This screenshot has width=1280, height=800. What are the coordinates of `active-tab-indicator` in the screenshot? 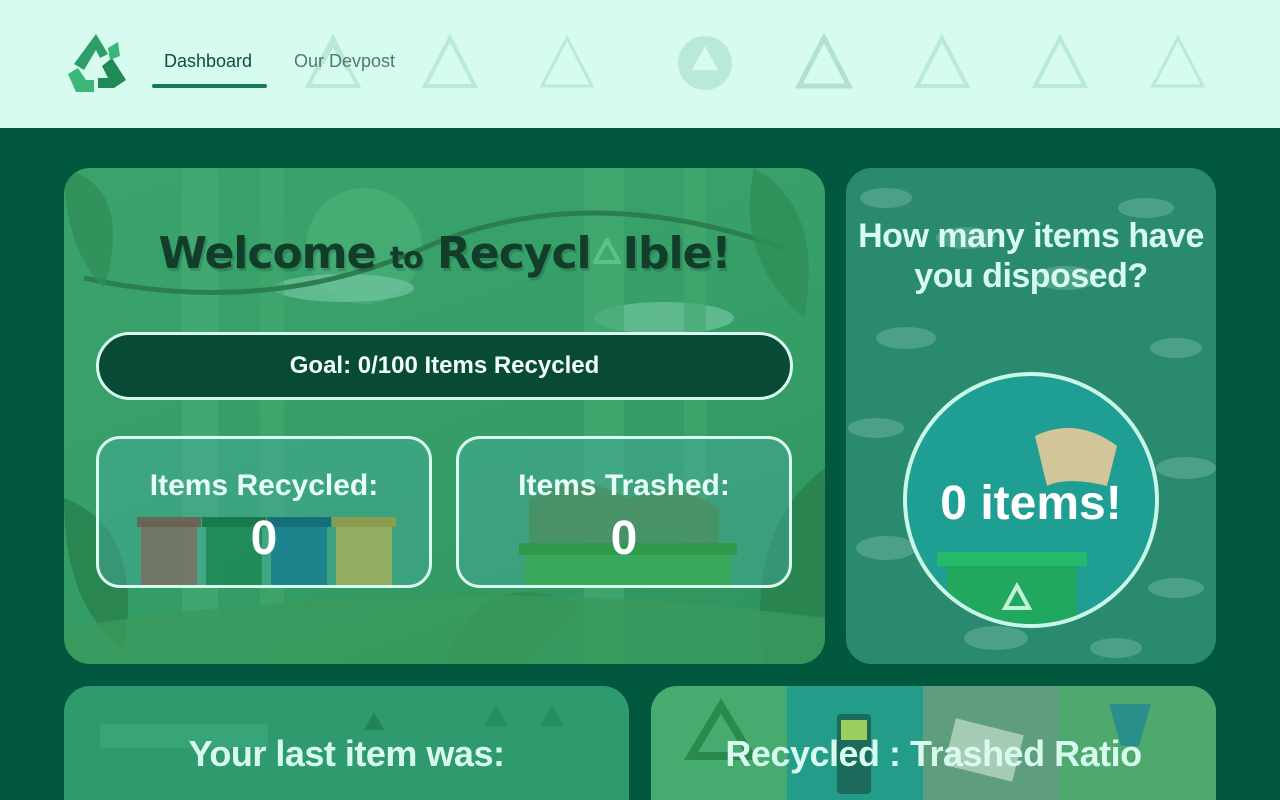 It's located at (209, 86).